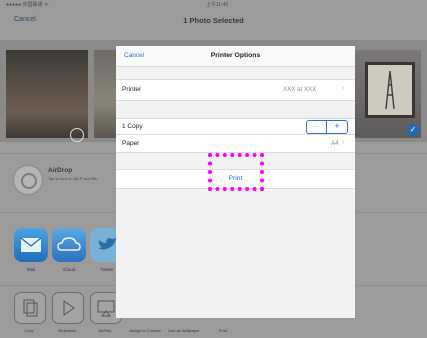 This screenshot has width=427, height=338. I want to click on action-label-print: Print, so click(223, 330).